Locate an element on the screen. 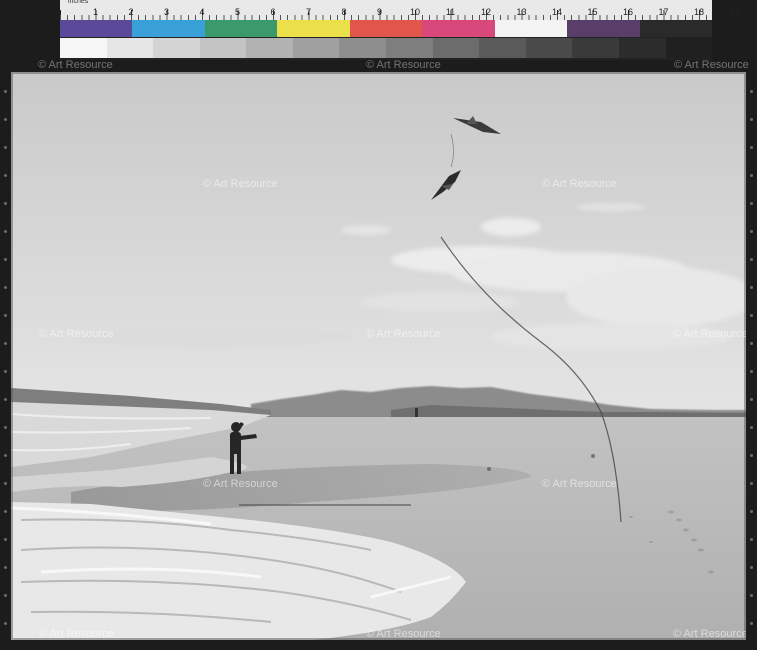  ruler-number: 18 is located at coordinates (699, 12).